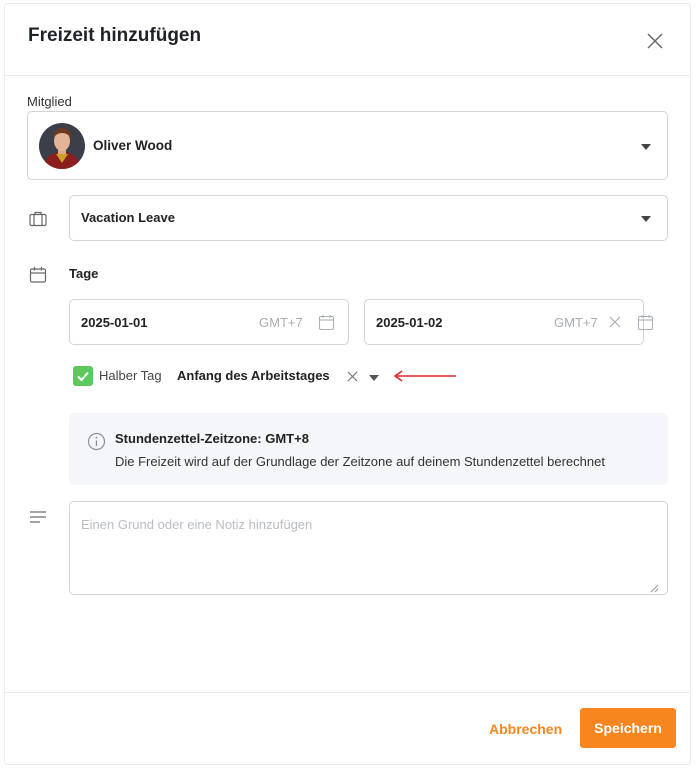 This screenshot has height=768, width=695. I want to click on start-date-field: 2025-01-01 GMT+7, so click(209, 322).